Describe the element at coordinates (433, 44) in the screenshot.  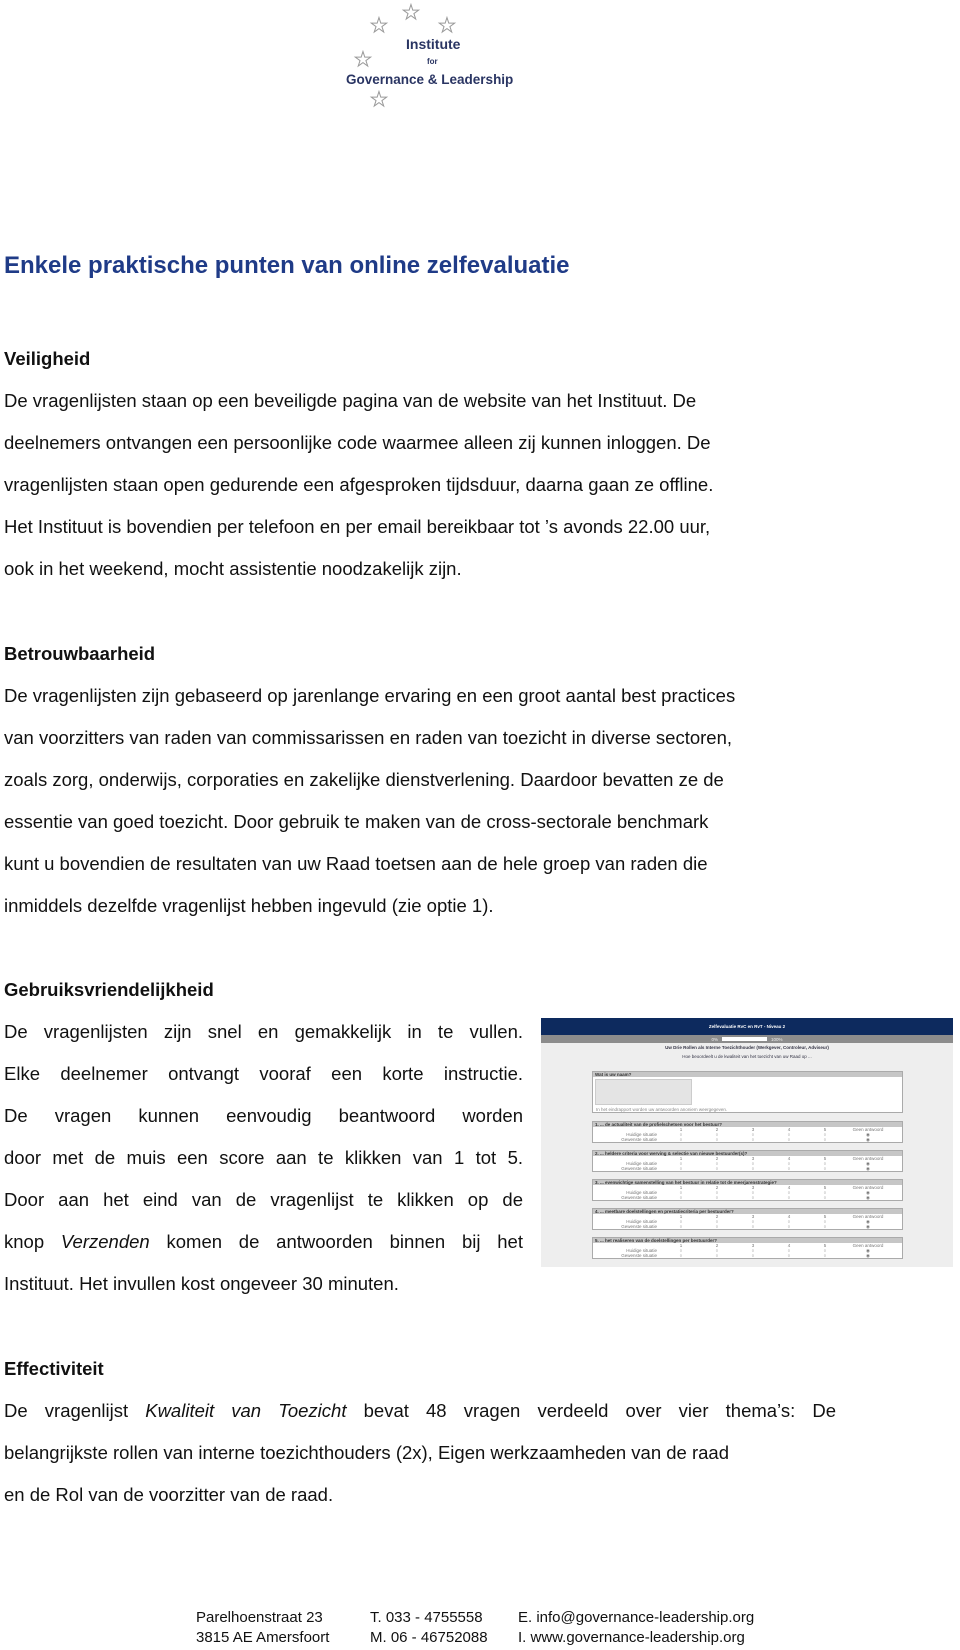
I see `logo-text: Institute` at that location.